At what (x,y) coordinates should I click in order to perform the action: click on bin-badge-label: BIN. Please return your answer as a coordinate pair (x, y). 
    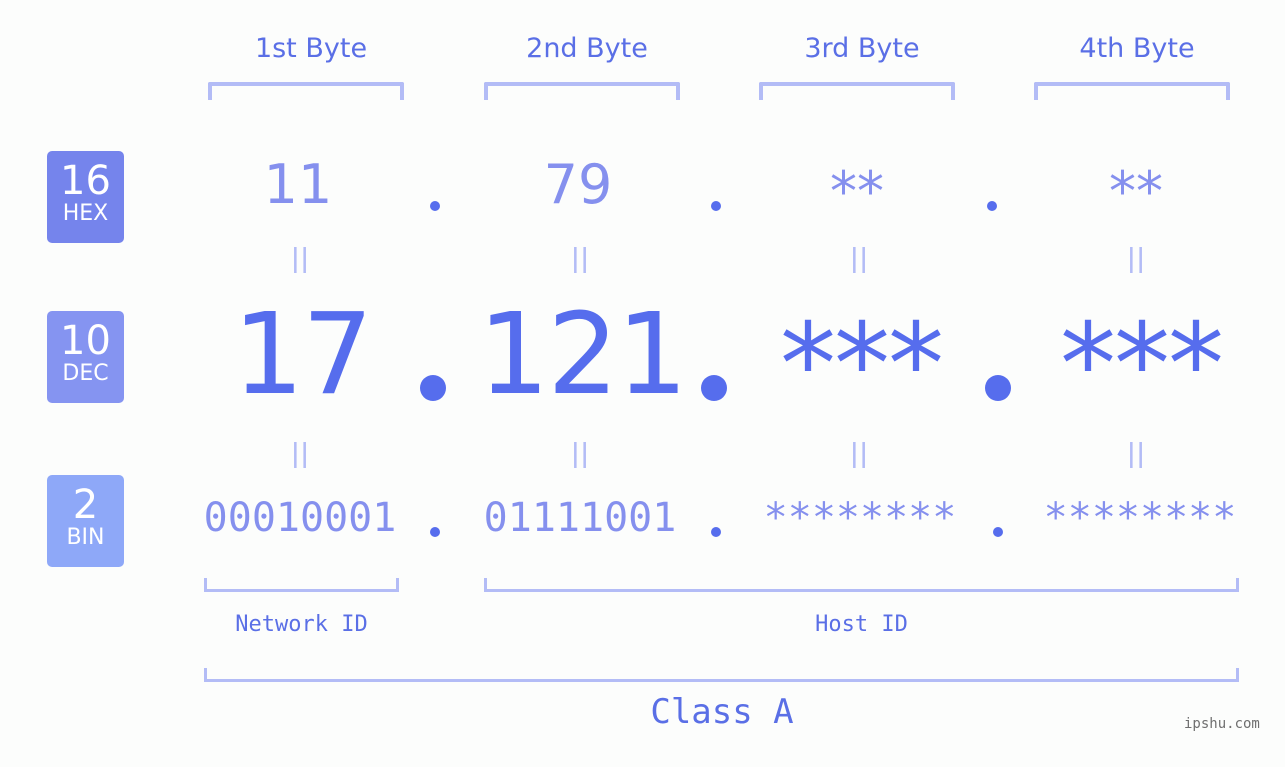
    Looking at the image, I should click on (85, 537).